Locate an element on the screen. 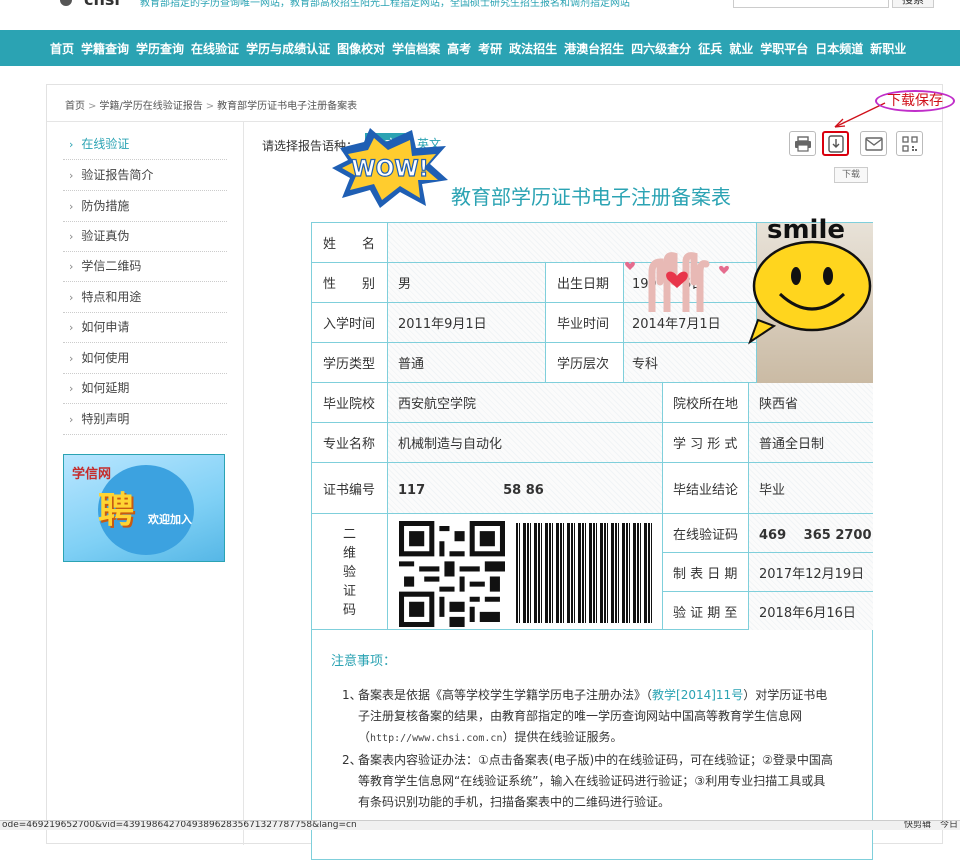 The image size is (960, 860). nav-item: 学职平台 is located at coordinates (784, 48).